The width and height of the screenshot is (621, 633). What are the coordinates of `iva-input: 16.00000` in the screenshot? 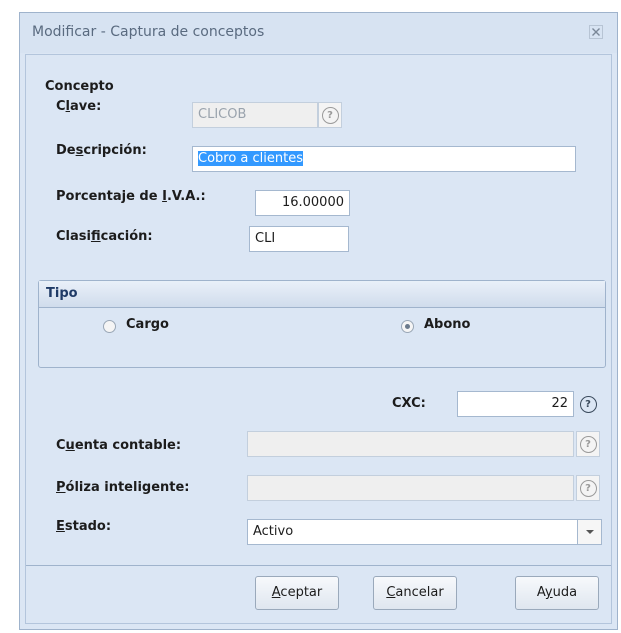 It's located at (302, 203).